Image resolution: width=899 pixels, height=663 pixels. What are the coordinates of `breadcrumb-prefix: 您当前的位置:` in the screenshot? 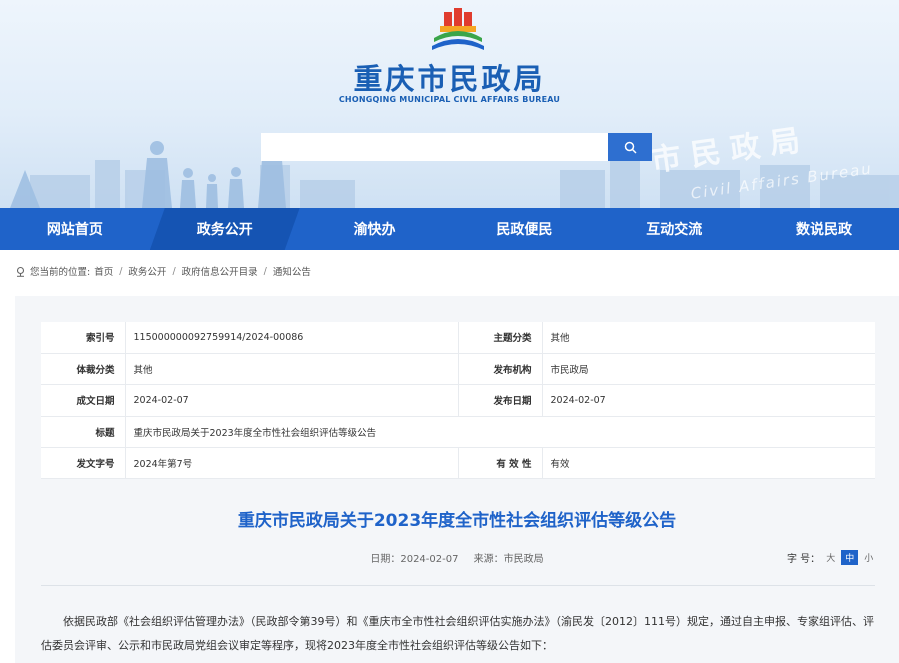 It's located at (60, 272).